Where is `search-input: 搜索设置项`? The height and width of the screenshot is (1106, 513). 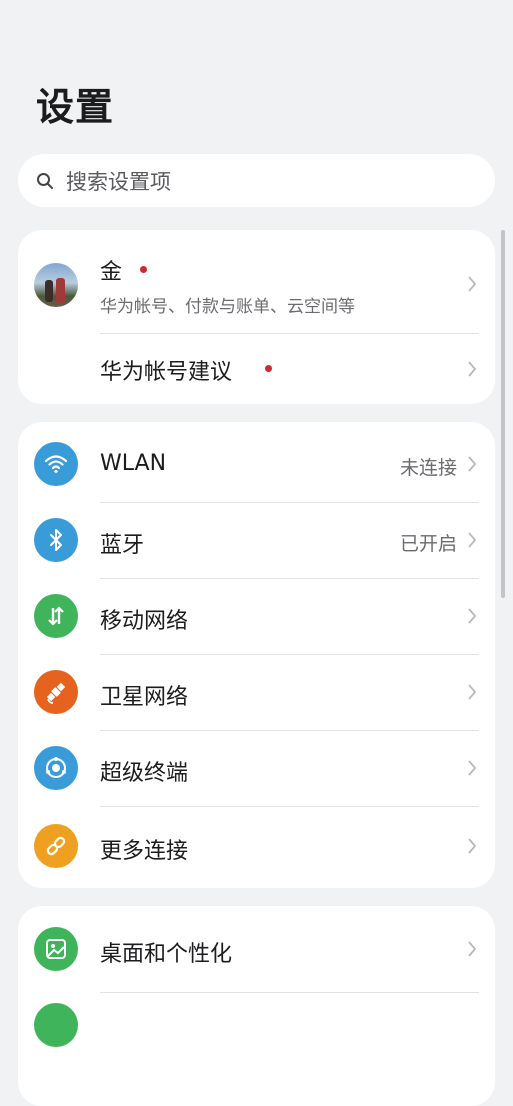 search-input: 搜索设置项 is located at coordinates (256, 180).